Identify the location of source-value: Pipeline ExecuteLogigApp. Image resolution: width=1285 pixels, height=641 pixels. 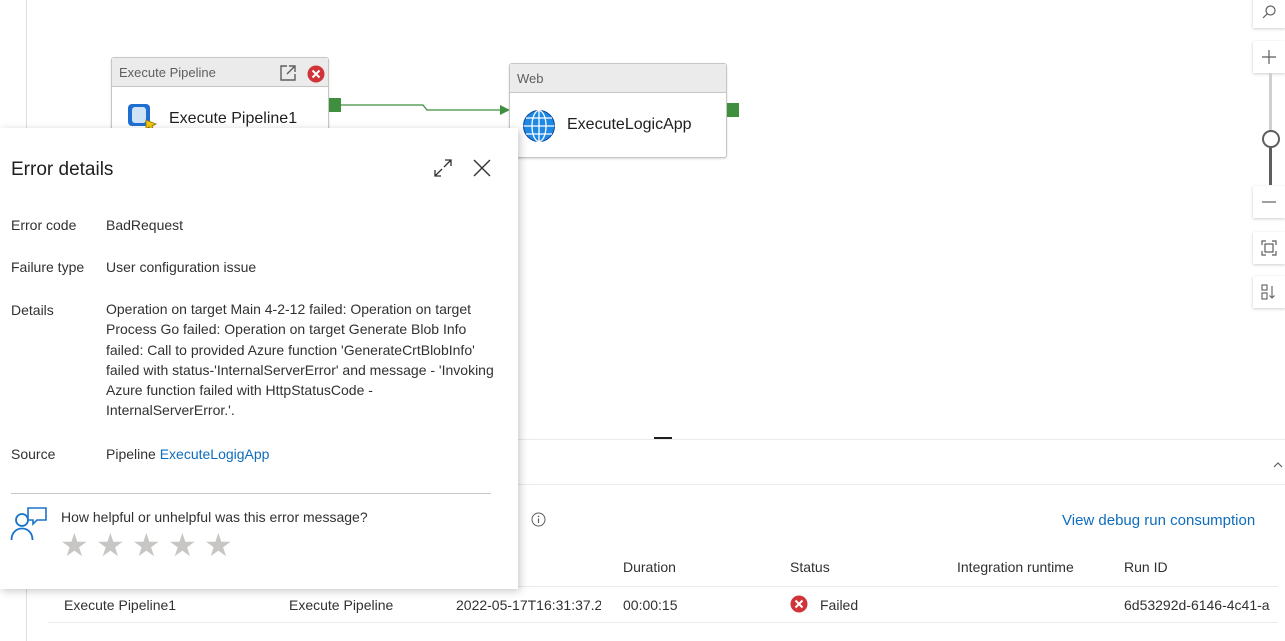
(187, 454).